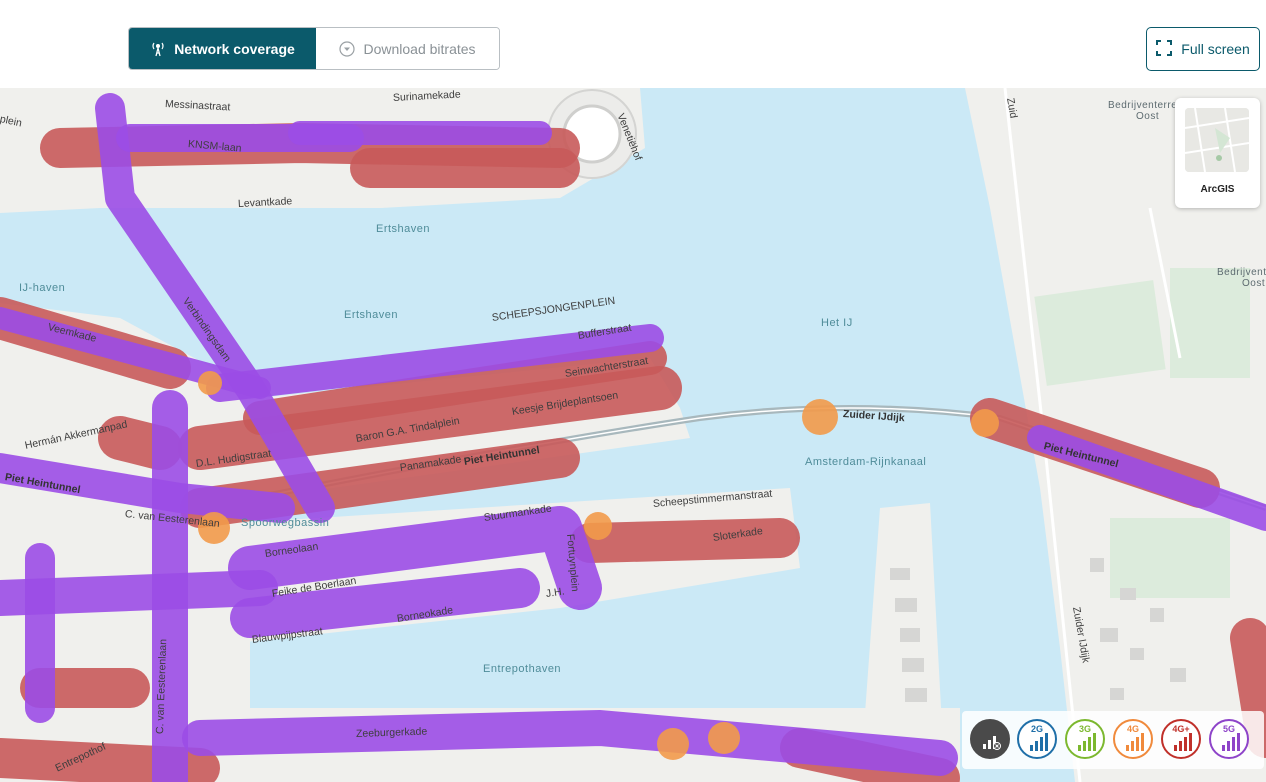  I want to click on water-label-entrepothaven: Entrepothaven, so click(522, 669).